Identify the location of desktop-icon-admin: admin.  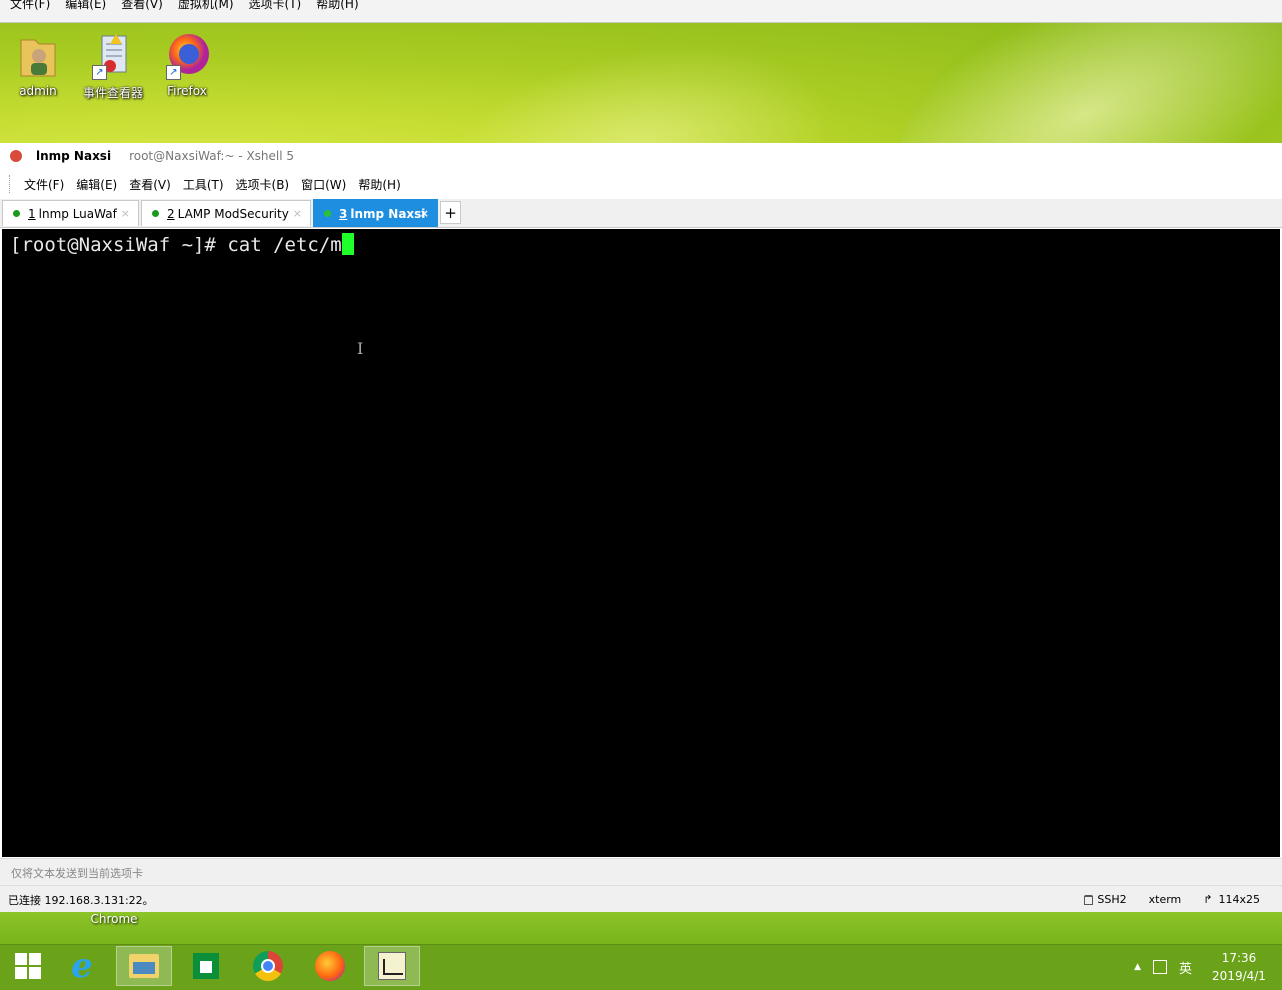
(38, 64).